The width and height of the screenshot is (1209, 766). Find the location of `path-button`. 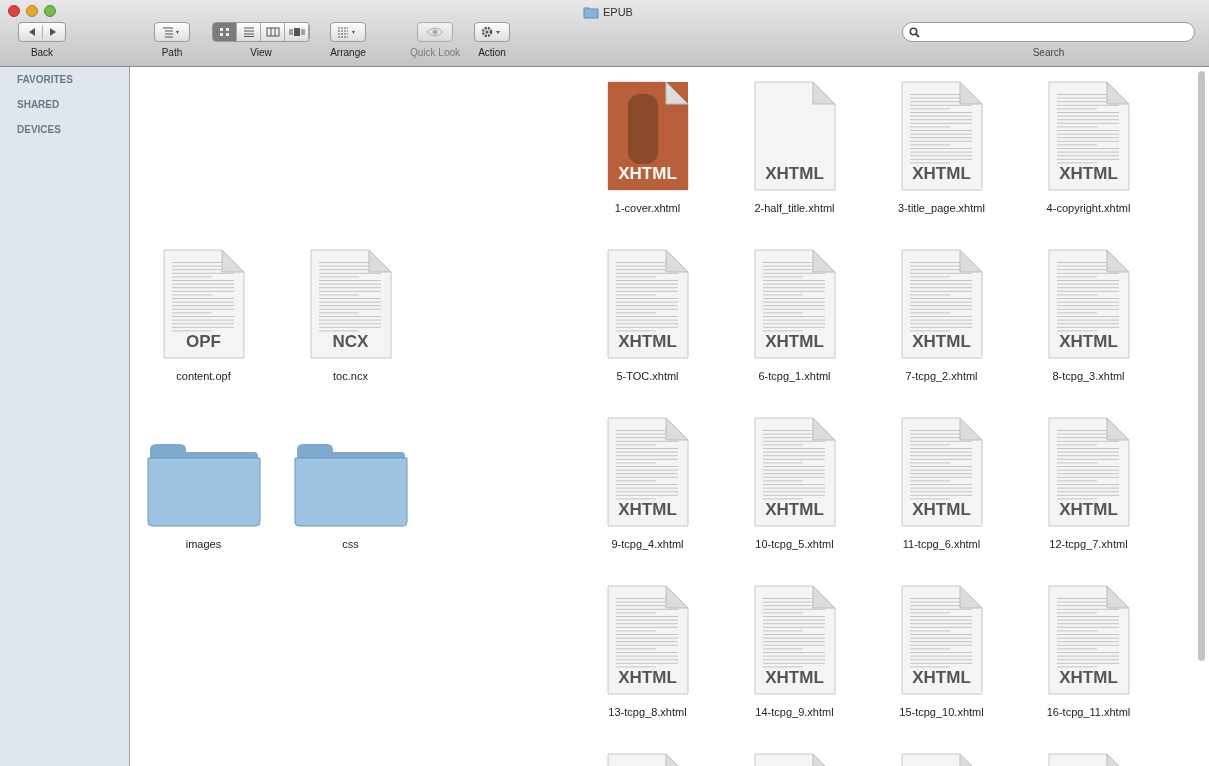

path-button is located at coordinates (172, 32).